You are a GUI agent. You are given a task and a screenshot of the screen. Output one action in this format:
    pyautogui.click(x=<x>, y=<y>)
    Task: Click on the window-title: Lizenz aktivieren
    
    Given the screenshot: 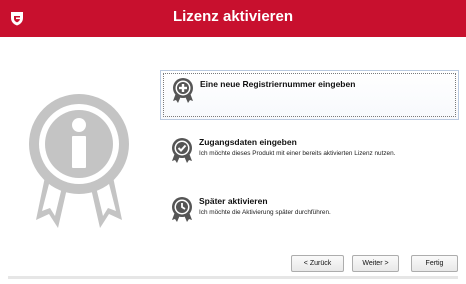 What is the action you would take?
    pyautogui.click(x=233, y=16)
    